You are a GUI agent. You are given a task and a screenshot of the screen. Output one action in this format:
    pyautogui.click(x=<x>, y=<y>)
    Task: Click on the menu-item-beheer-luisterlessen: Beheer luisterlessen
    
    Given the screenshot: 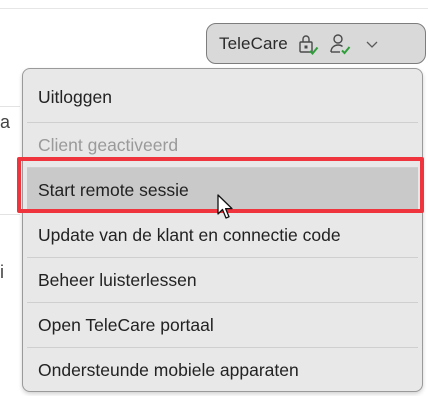 What is the action you would take?
    pyautogui.click(x=222, y=280)
    